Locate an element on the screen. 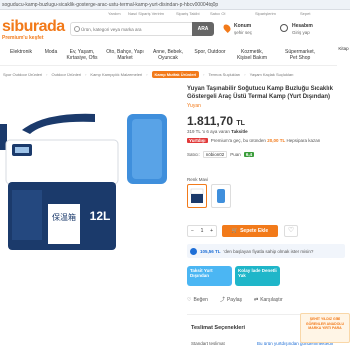 The width and height of the screenshot is (350, 350). favorite-button: ♡ is located at coordinates (291, 231).